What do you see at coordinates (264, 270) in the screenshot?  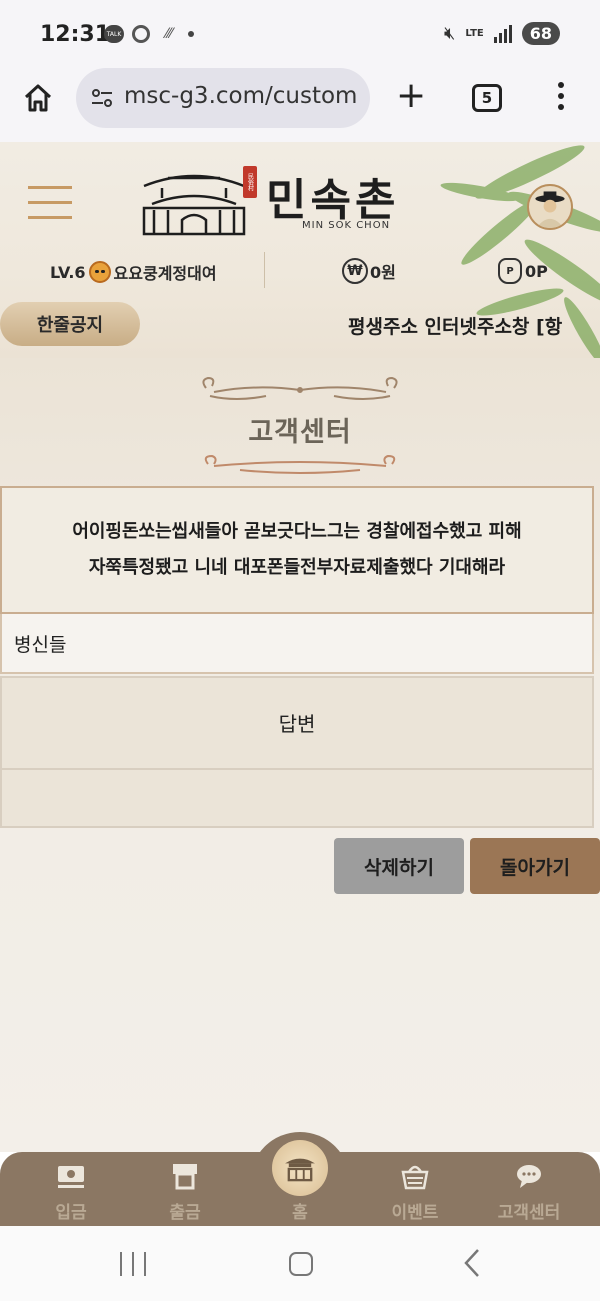 I see `divider` at bounding box center [264, 270].